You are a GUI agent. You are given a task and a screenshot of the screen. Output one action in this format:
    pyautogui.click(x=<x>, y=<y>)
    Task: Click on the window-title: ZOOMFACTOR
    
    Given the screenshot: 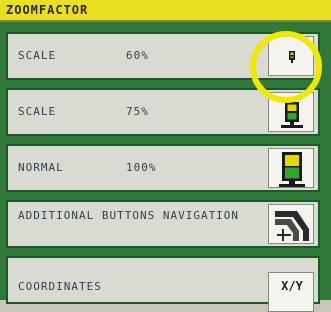 What is the action you would take?
    pyautogui.click(x=47, y=10)
    